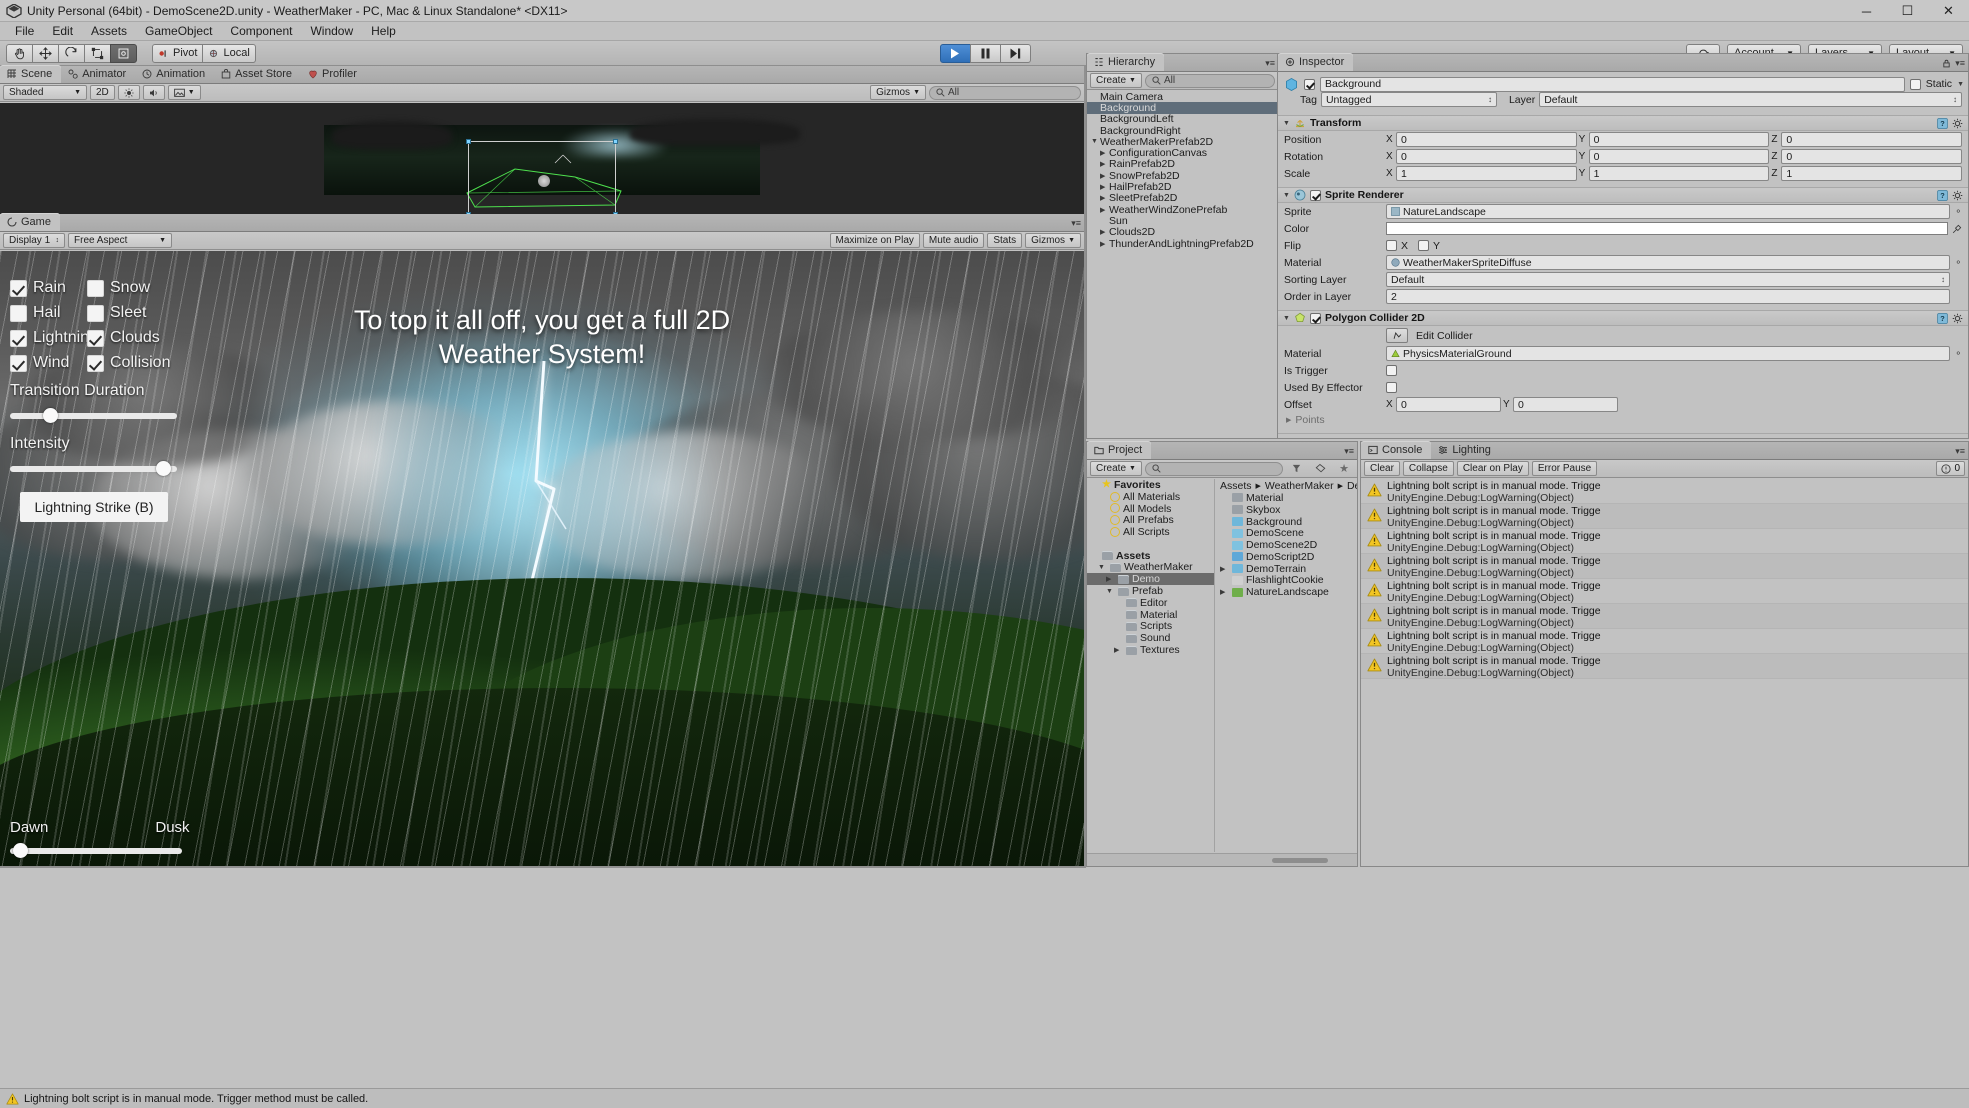 The width and height of the screenshot is (1969, 1108). I want to click on breadcrumb-item: Assets, so click(1236, 486).